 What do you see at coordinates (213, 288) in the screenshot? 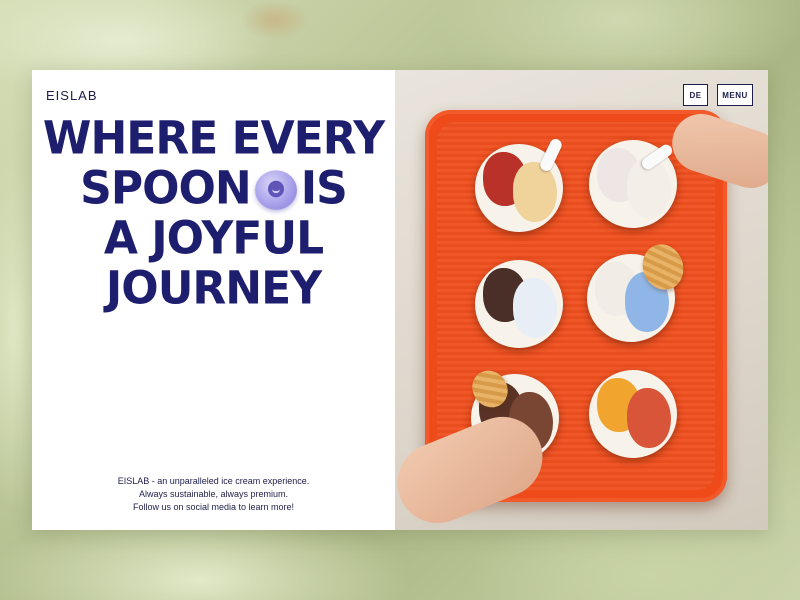
I see `headline-line-4: JOURNEY` at bounding box center [213, 288].